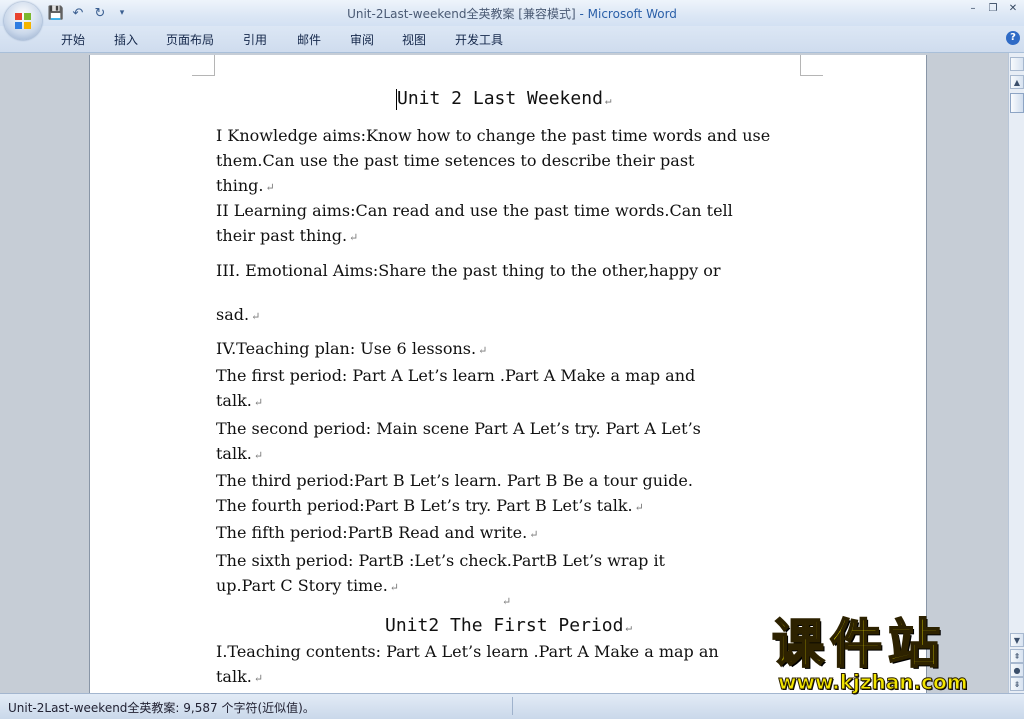 This screenshot has width=1024, height=719. What do you see at coordinates (377, 533) in the screenshot?
I see `text-line: The fifth period:PartB Read and write. ↵` at bounding box center [377, 533].